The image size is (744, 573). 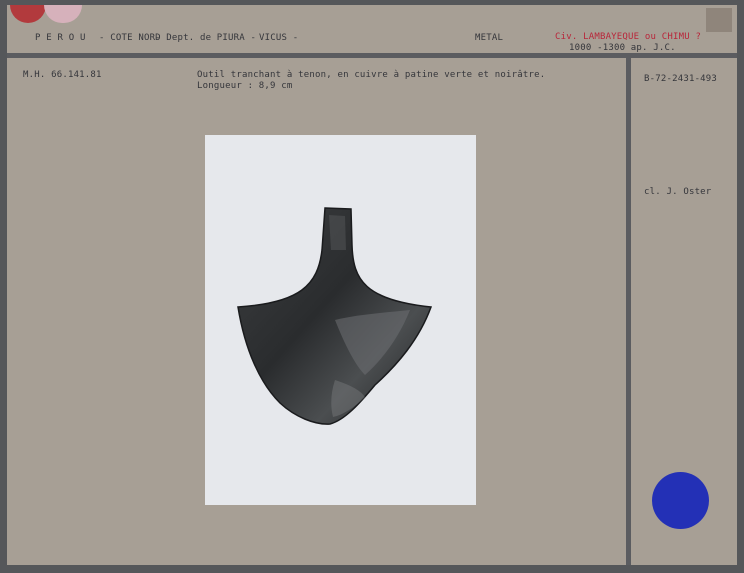 What do you see at coordinates (60, 38) in the screenshot?
I see `country-label: P E R O U` at bounding box center [60, 38].